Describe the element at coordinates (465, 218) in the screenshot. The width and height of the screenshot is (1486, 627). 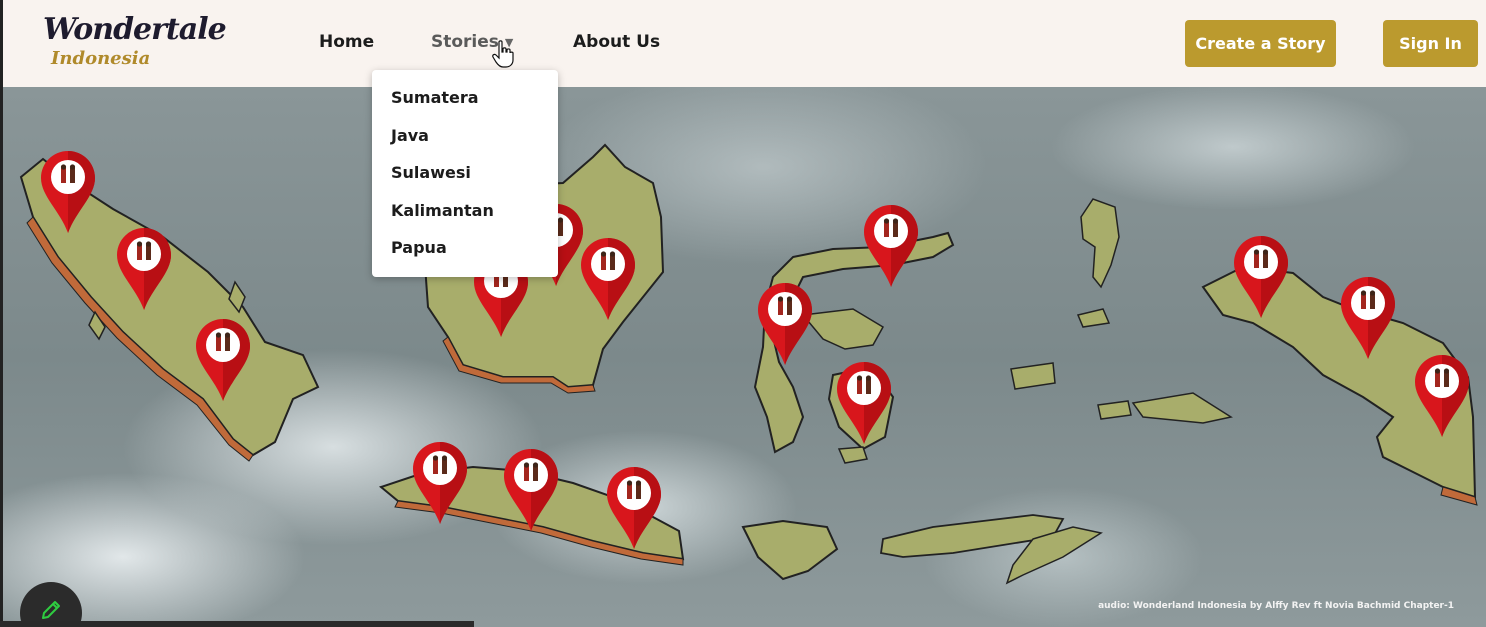
I see `menu-item-kalimantan: Kalimantan` at that location.